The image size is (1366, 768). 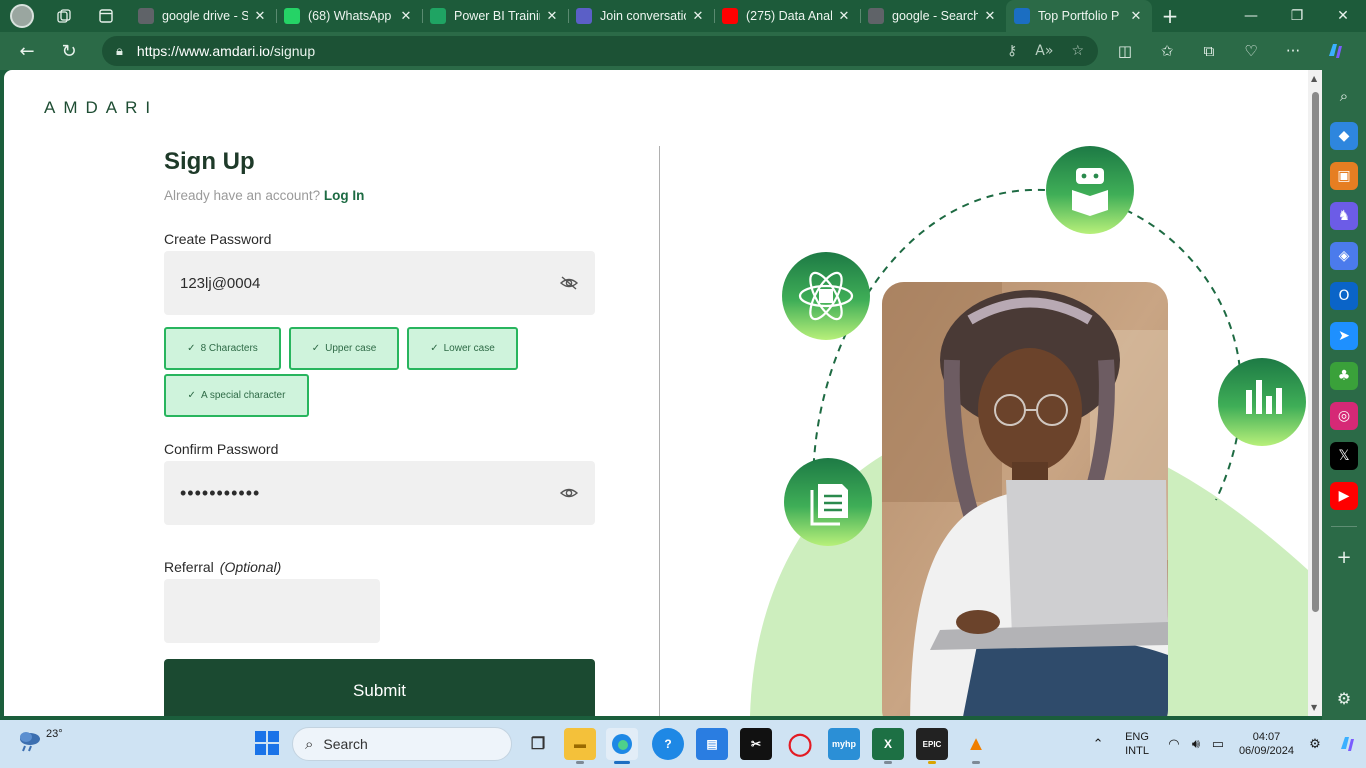 I want to click on weather-widget: 23°, so click(x=41, y=744).